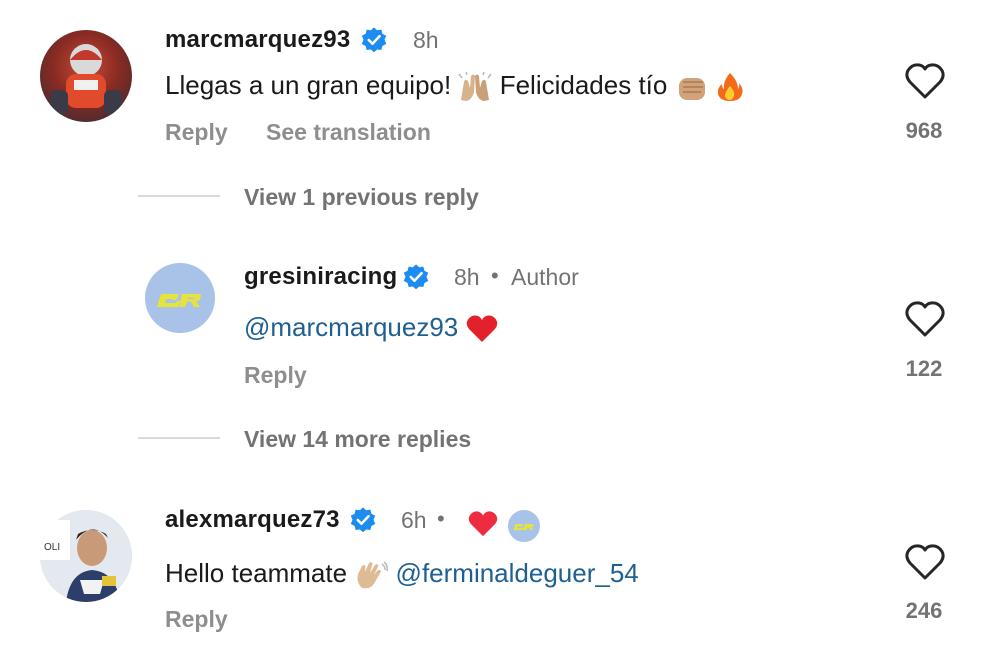  I want to click on like-count: 246, so click(924, 610).